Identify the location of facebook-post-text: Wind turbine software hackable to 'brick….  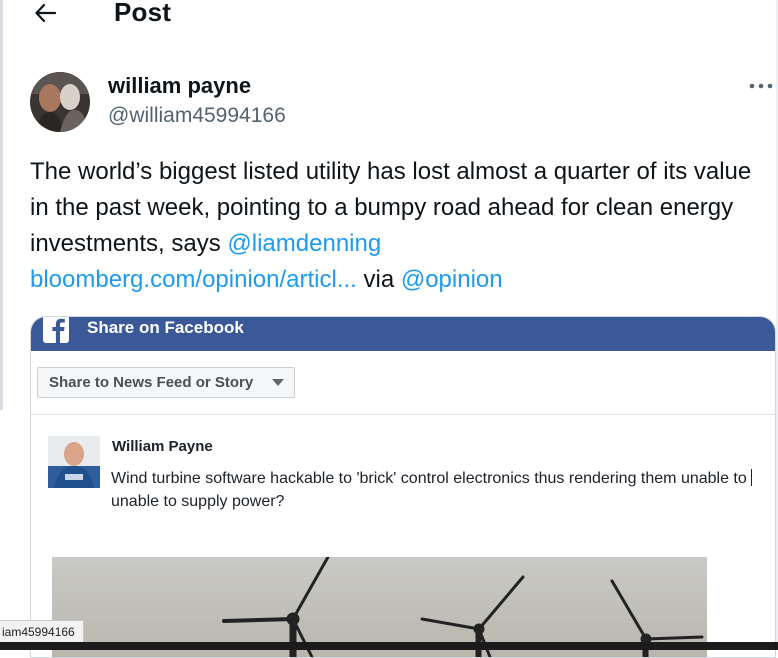
(441, 490).